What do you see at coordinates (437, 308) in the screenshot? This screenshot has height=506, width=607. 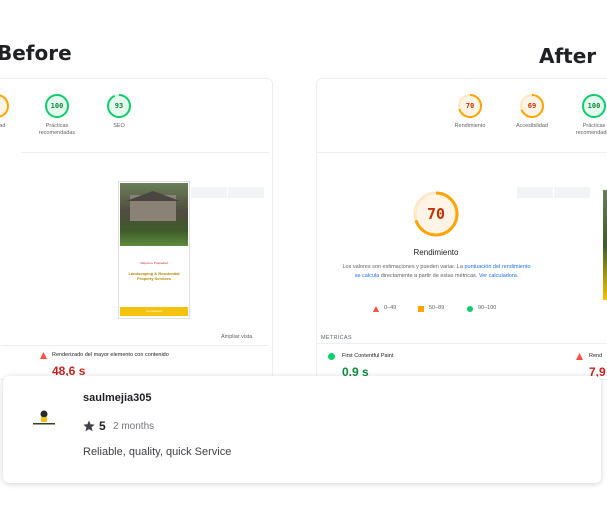 I see `legend-average-range: 50–89` at bounding box center [437, 308].